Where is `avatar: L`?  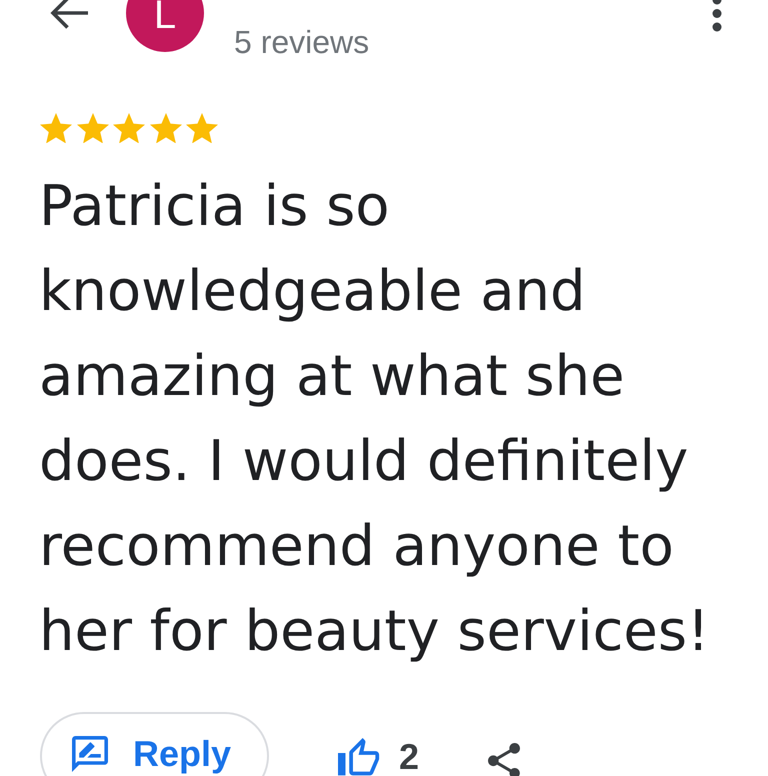
avatar: L is located at coordinates (165, 26).